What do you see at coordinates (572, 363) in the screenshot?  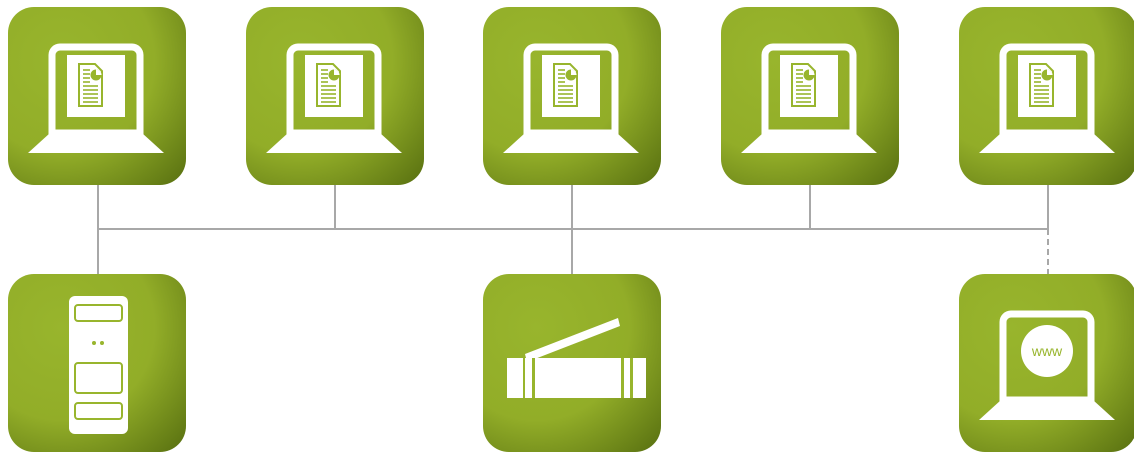 I see `scanner-node` at bounding box center [572, 363].